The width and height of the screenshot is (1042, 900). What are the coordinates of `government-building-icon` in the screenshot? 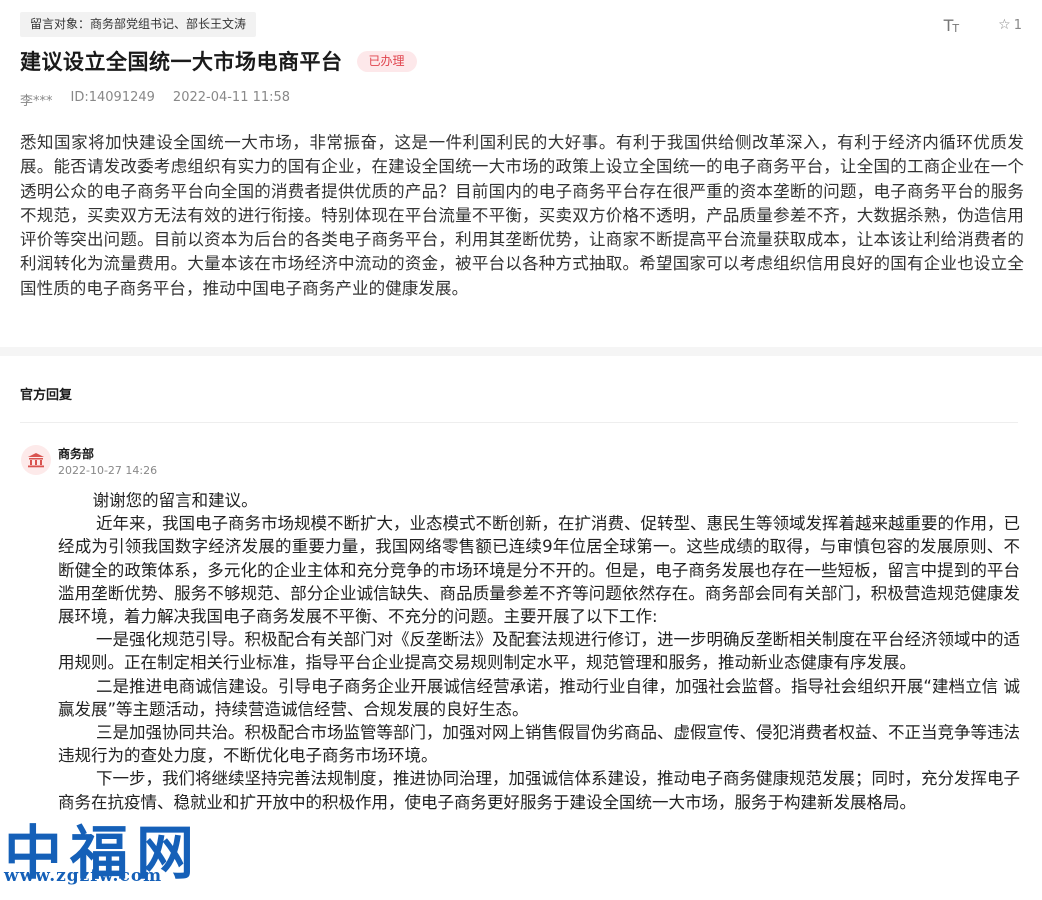 It's located at (36, 460).